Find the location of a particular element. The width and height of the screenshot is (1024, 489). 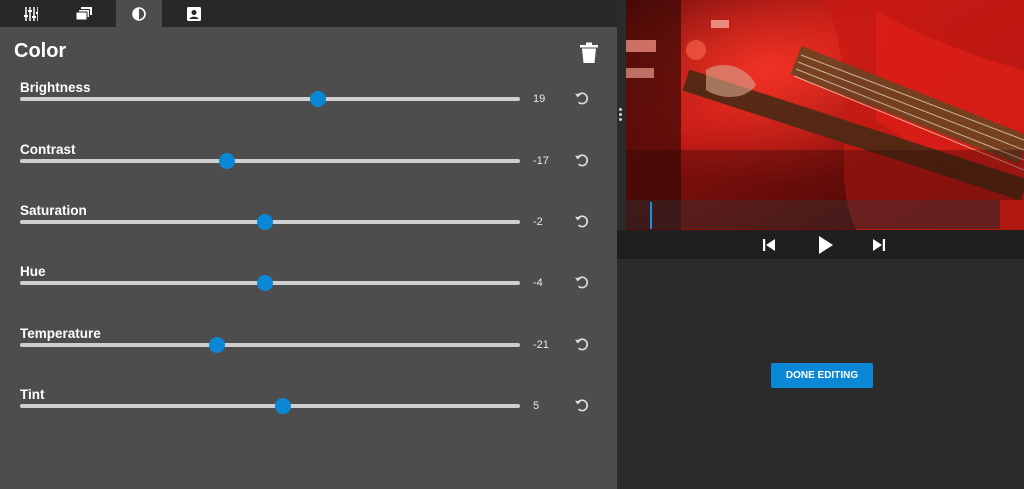

trash-icon is located at coordinates (589, 53).